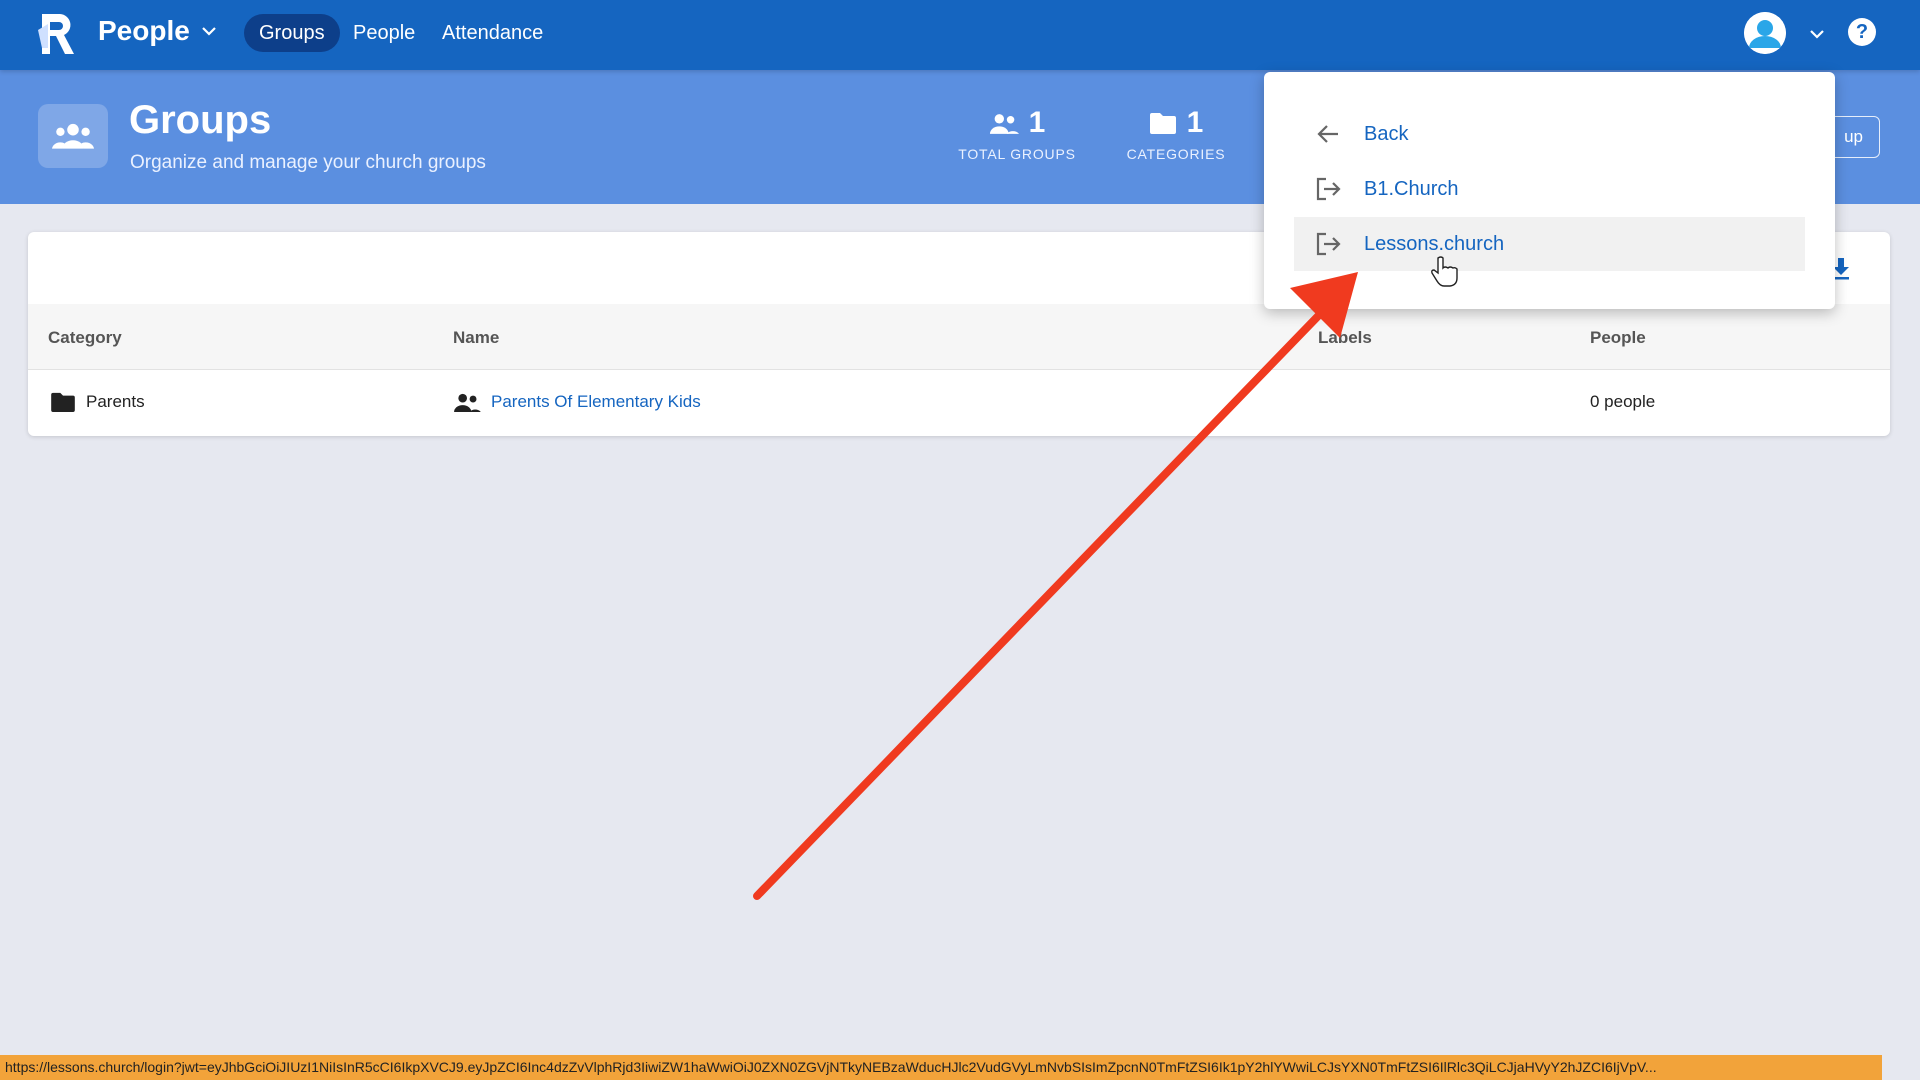 The width and height of the screenshot is (1920, 1080). Describe the element at coordinates (1017, 154) in the screenshot. I see `stat-label: TOTAL GROUPS` at that location.